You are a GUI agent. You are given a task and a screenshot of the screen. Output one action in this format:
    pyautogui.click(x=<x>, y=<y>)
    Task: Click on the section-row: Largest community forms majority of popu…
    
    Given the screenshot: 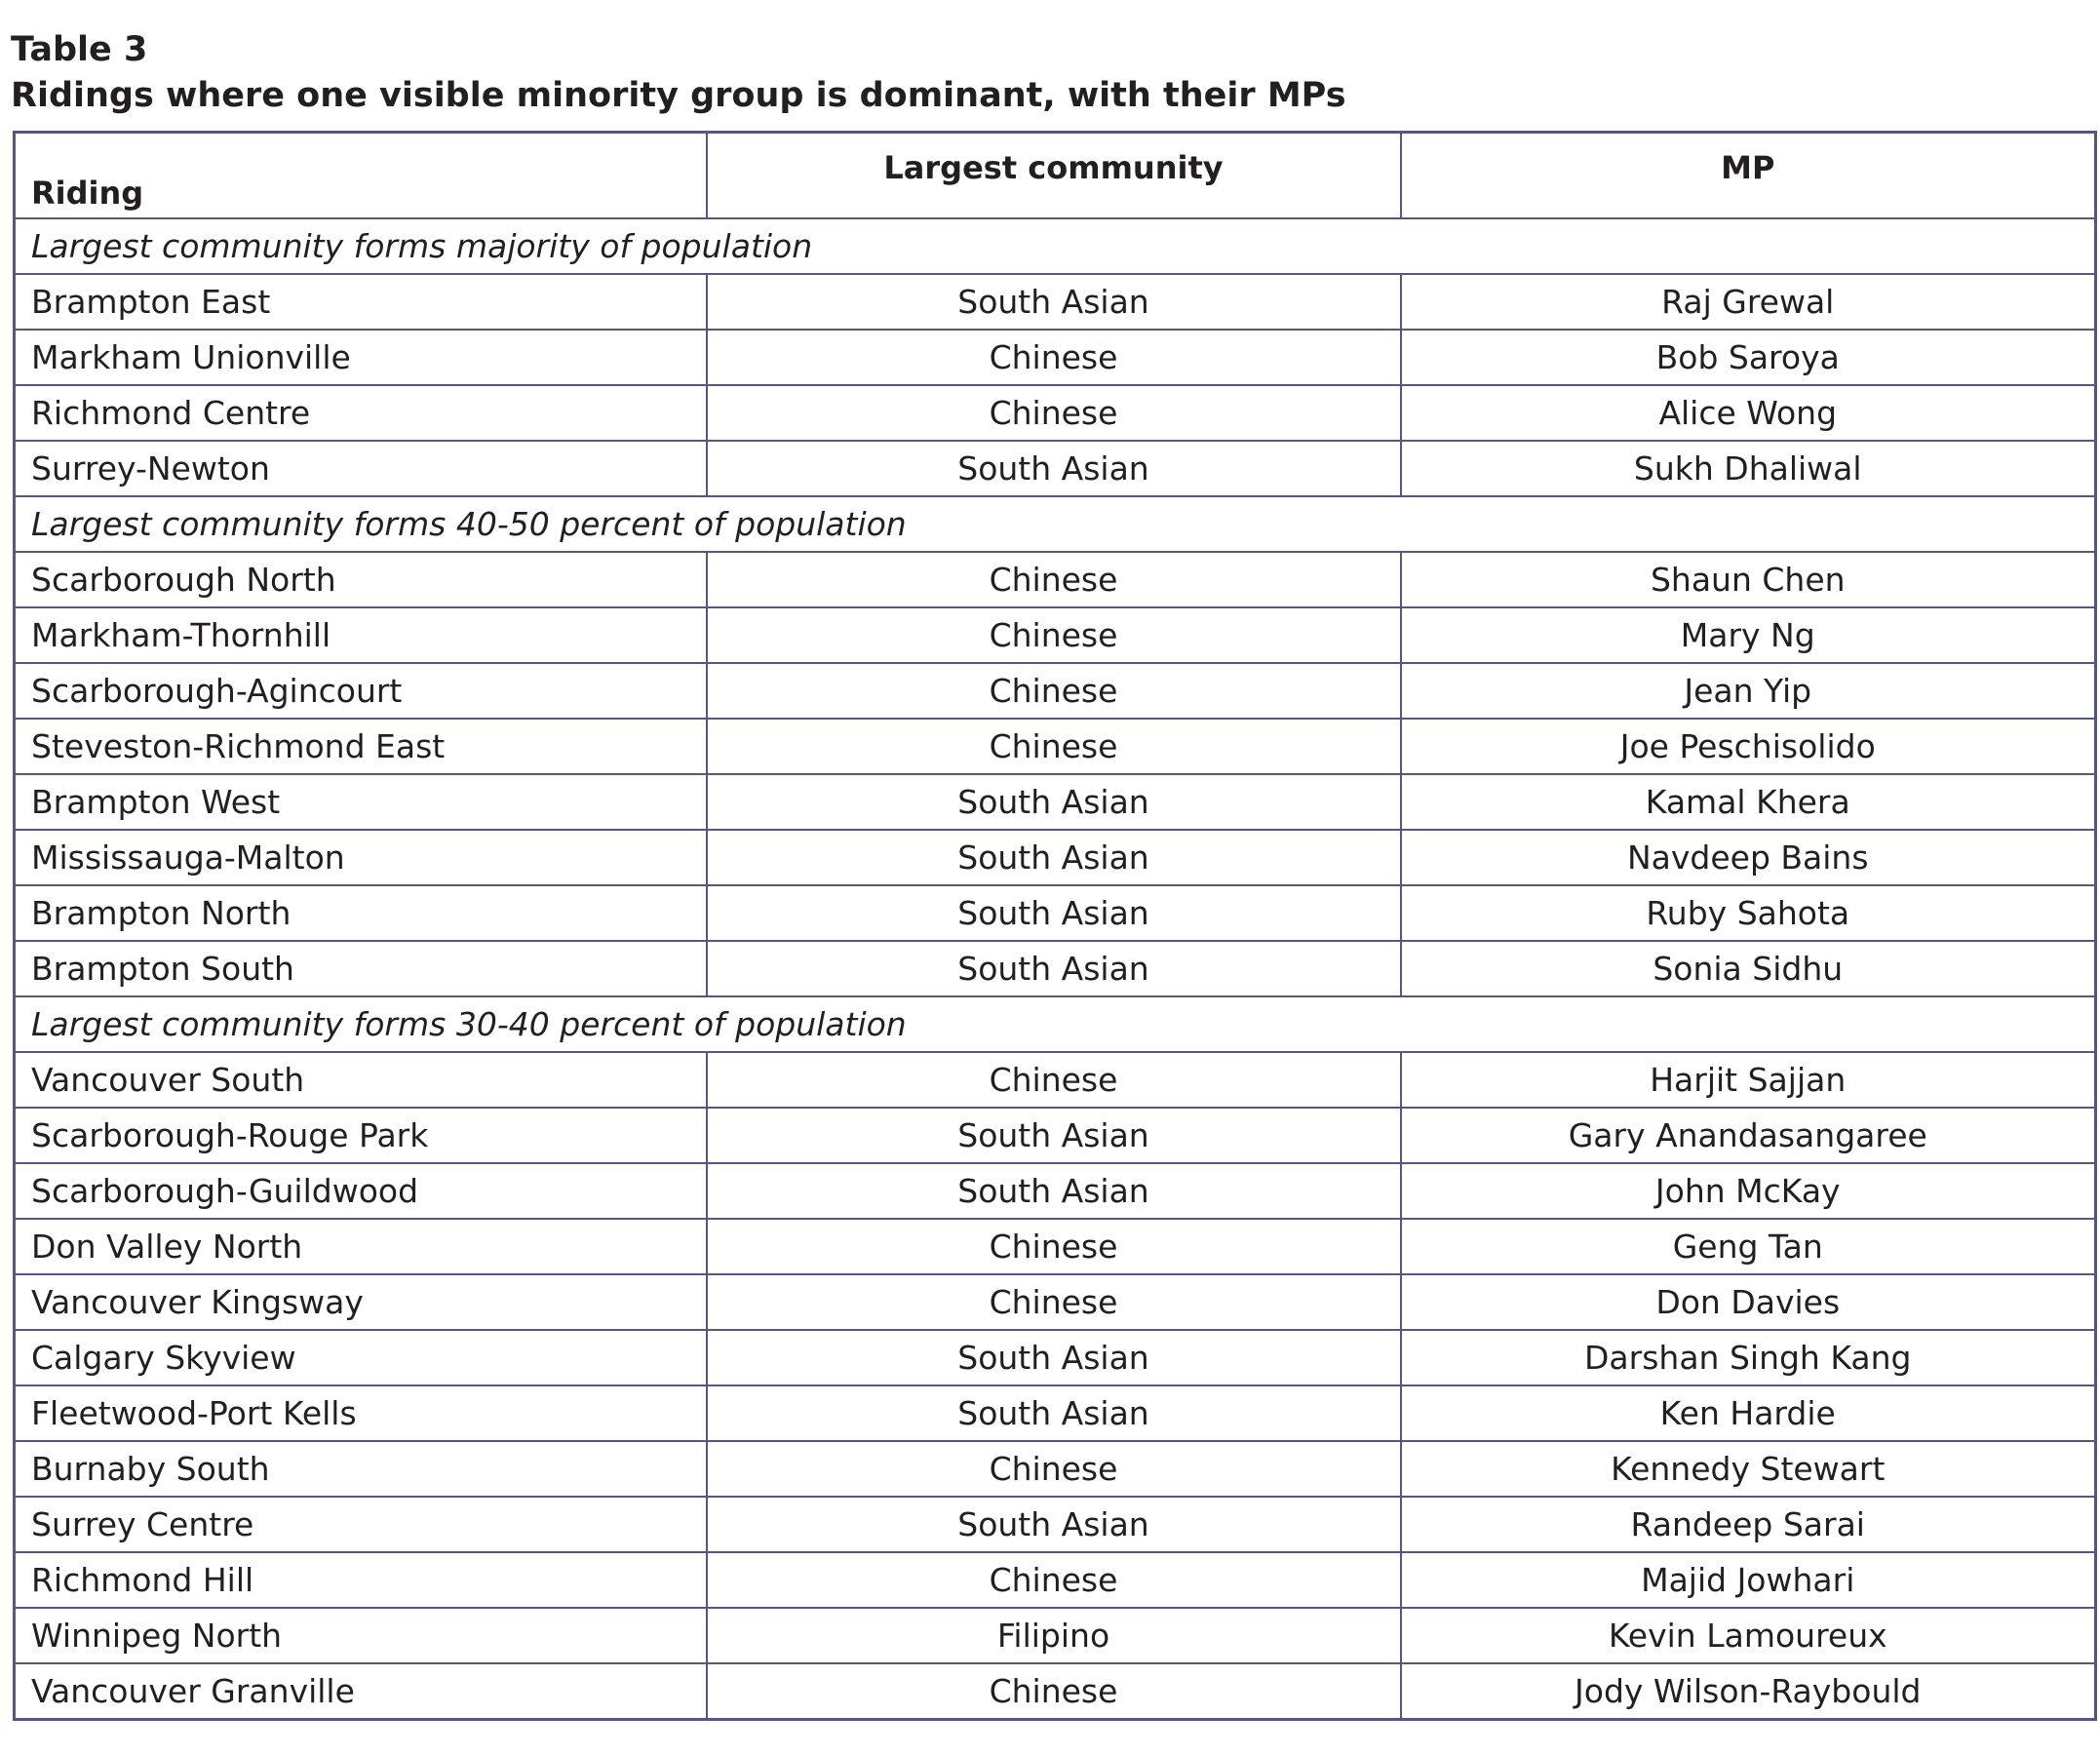 What is the action you would take?
    pyautogui.click(x=1055, y=246)
    